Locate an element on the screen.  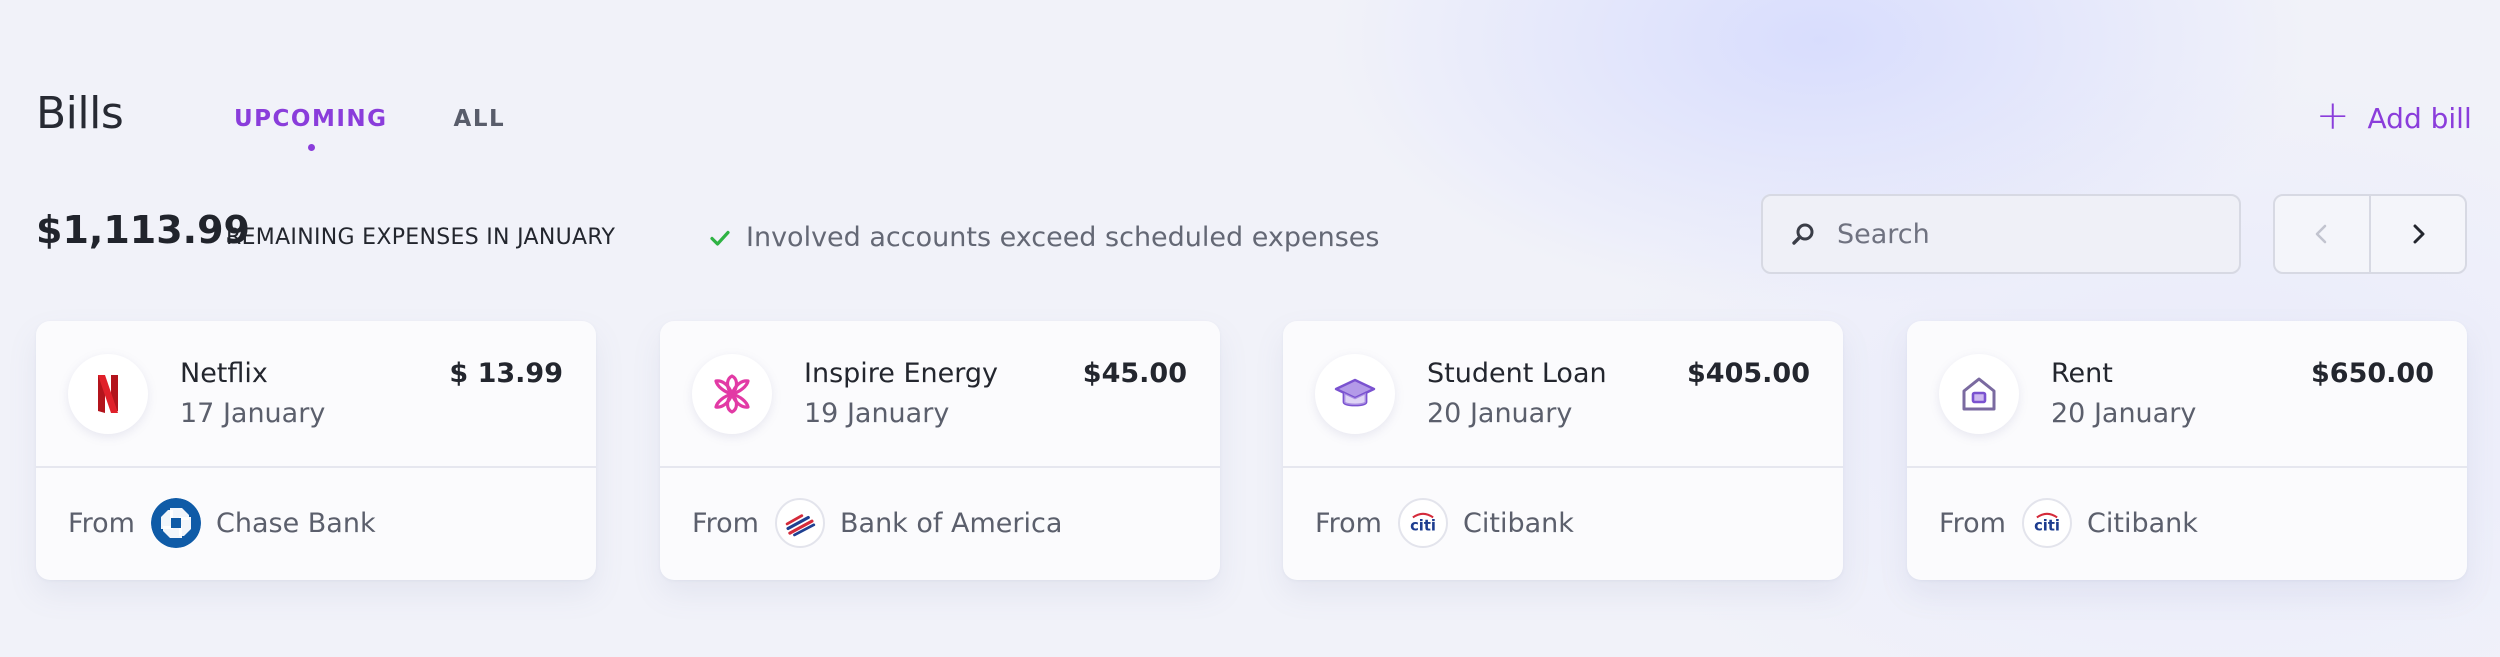
bill-date: 17 January is located at coordinates (253, 413).